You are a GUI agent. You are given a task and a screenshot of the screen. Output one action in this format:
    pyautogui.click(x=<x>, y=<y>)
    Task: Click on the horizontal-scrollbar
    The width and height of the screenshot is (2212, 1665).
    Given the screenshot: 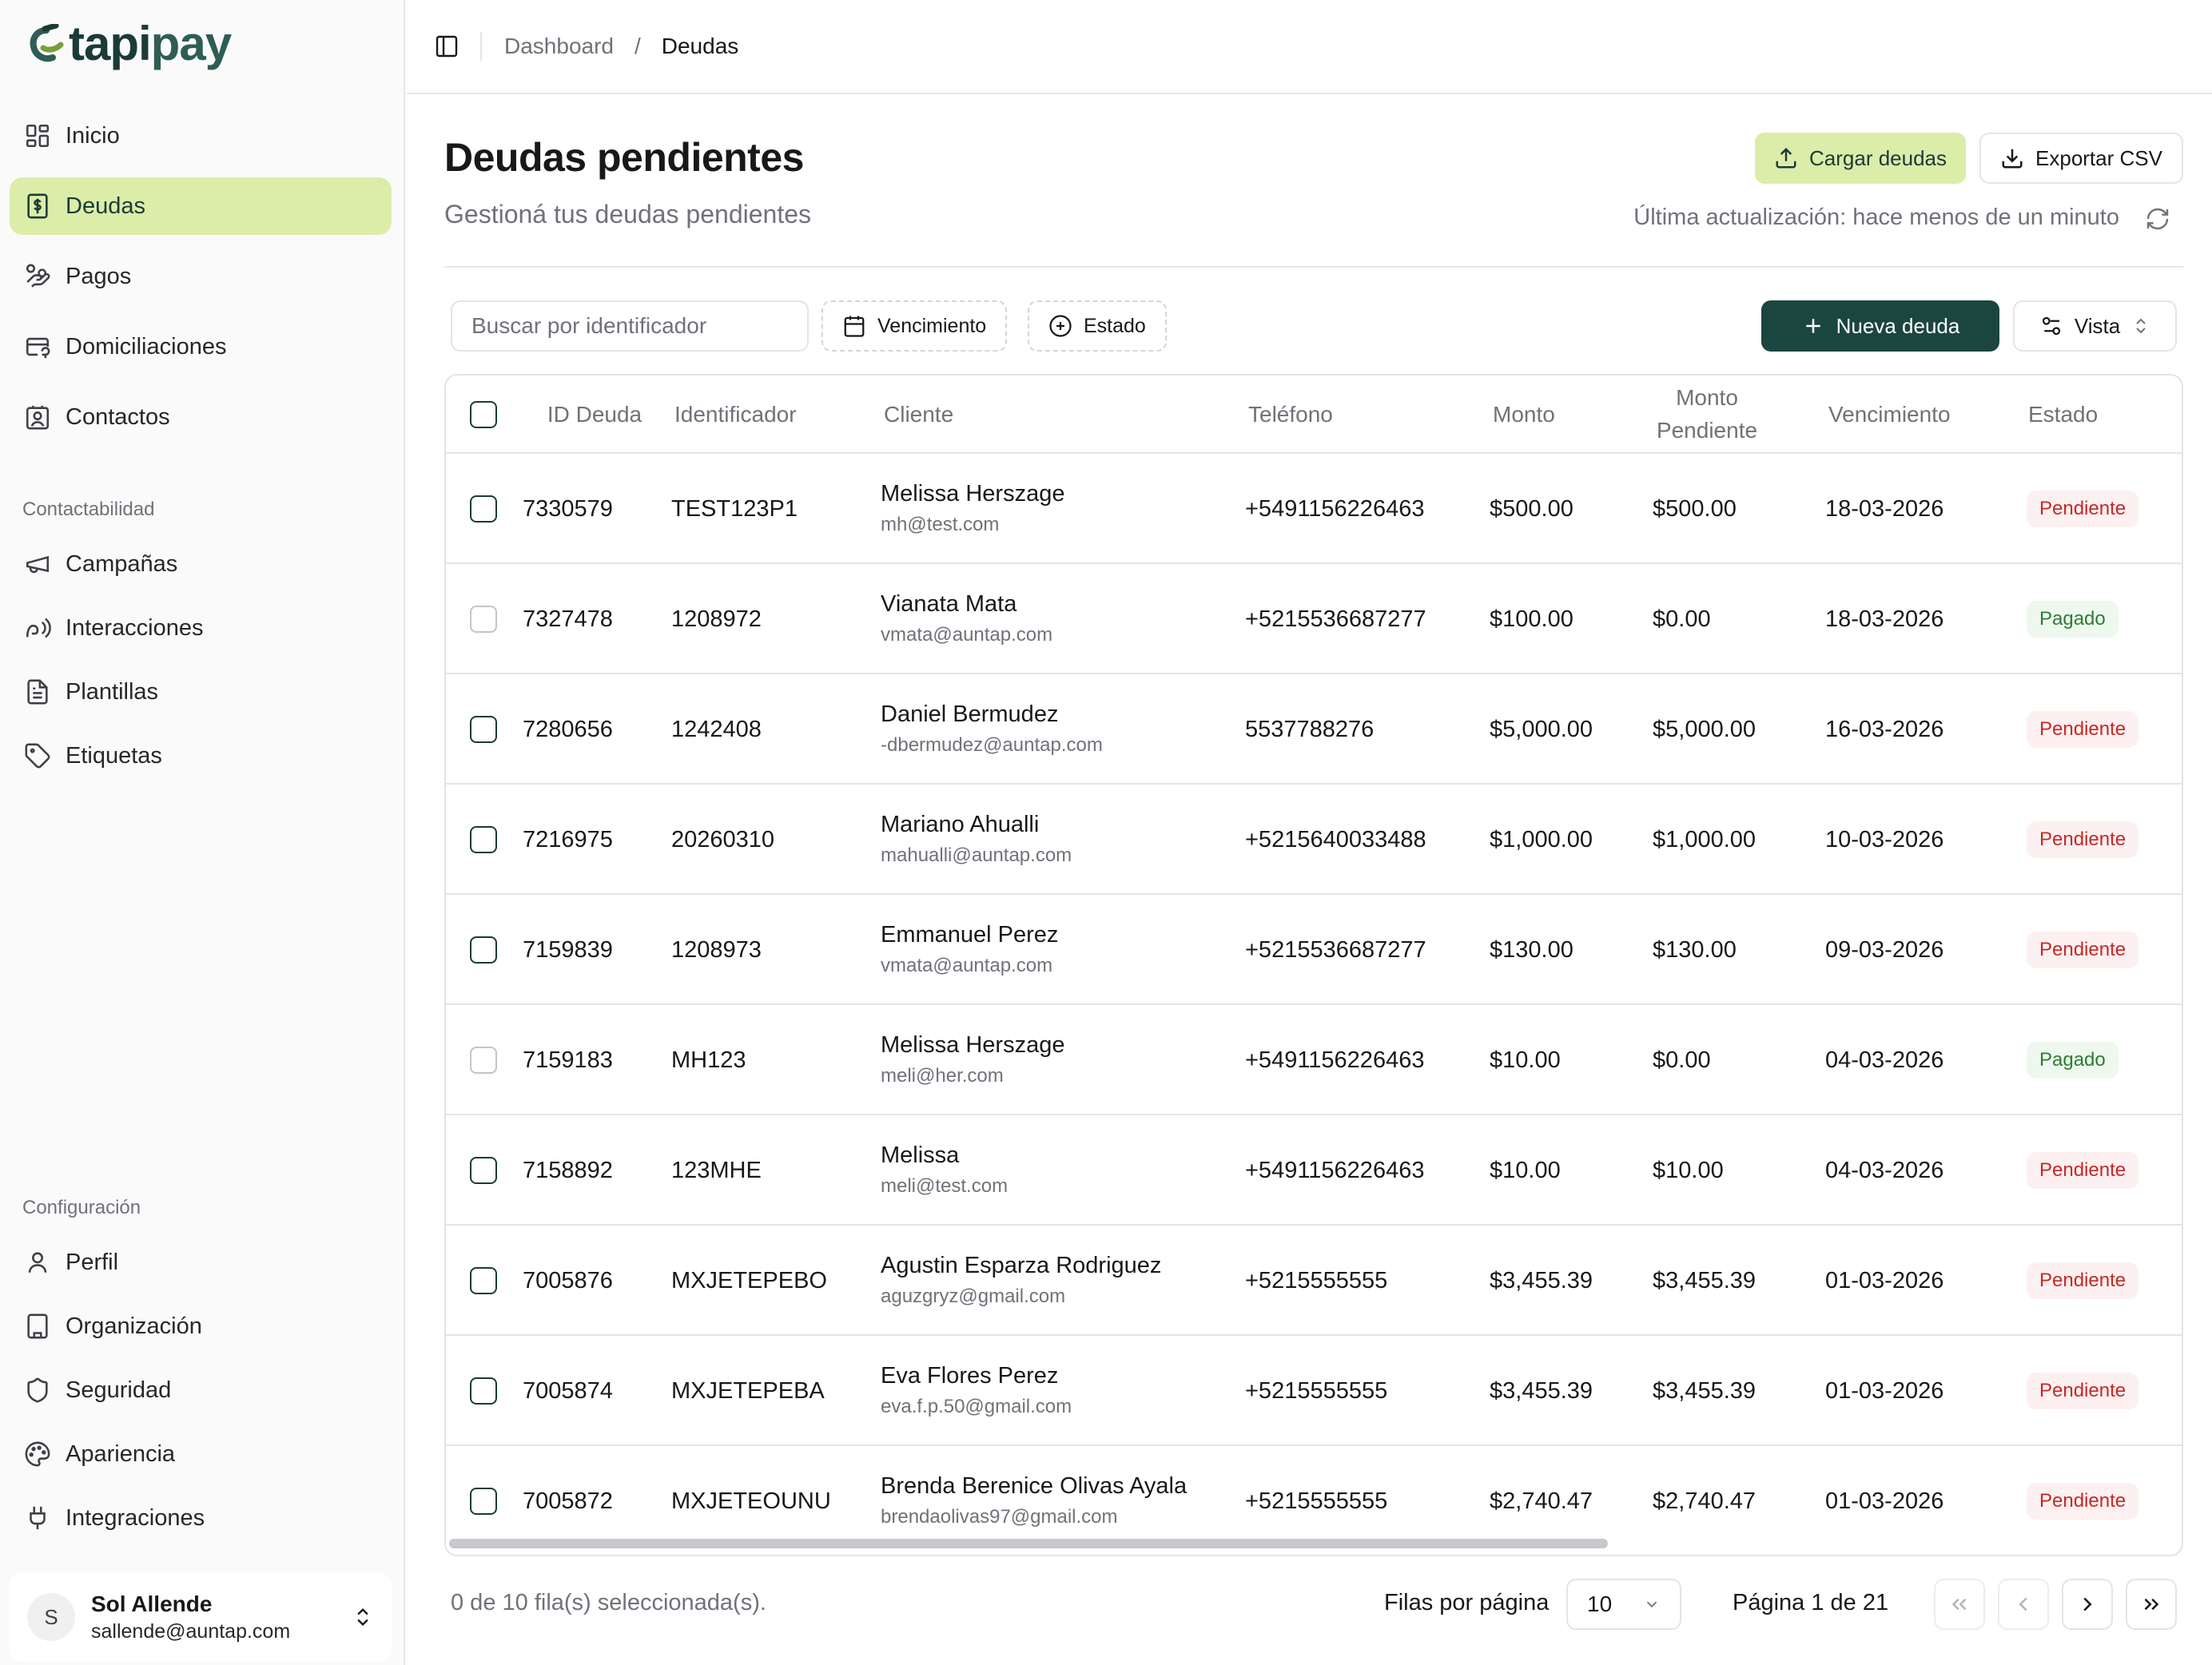 What is the action you would take?
    pyautogui.click(x=1028, y=1543)
    